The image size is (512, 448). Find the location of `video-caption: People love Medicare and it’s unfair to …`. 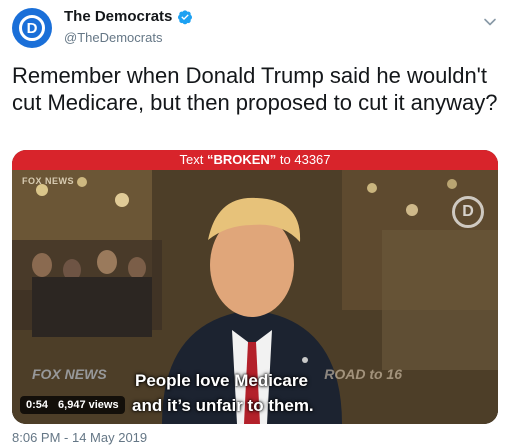

video-caption: People love Medicare and it’s unfair to … is located at coordinates (223, 393).